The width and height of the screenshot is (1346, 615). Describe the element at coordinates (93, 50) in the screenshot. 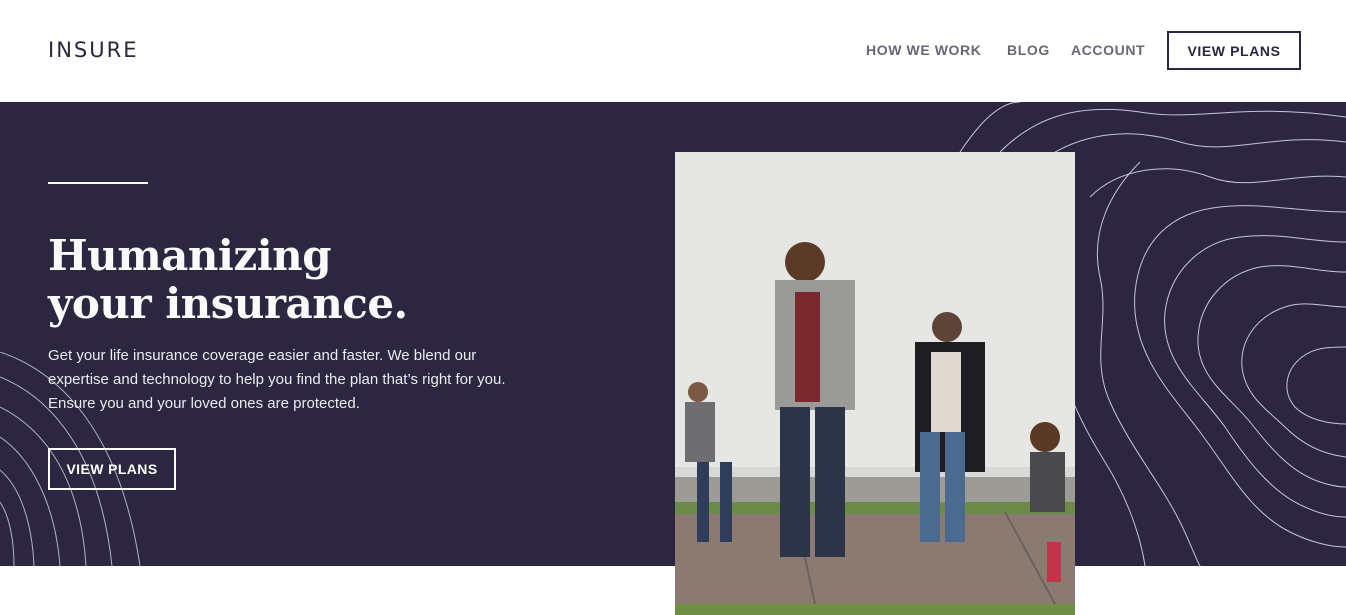

I see `logo: INSURE` at that location.